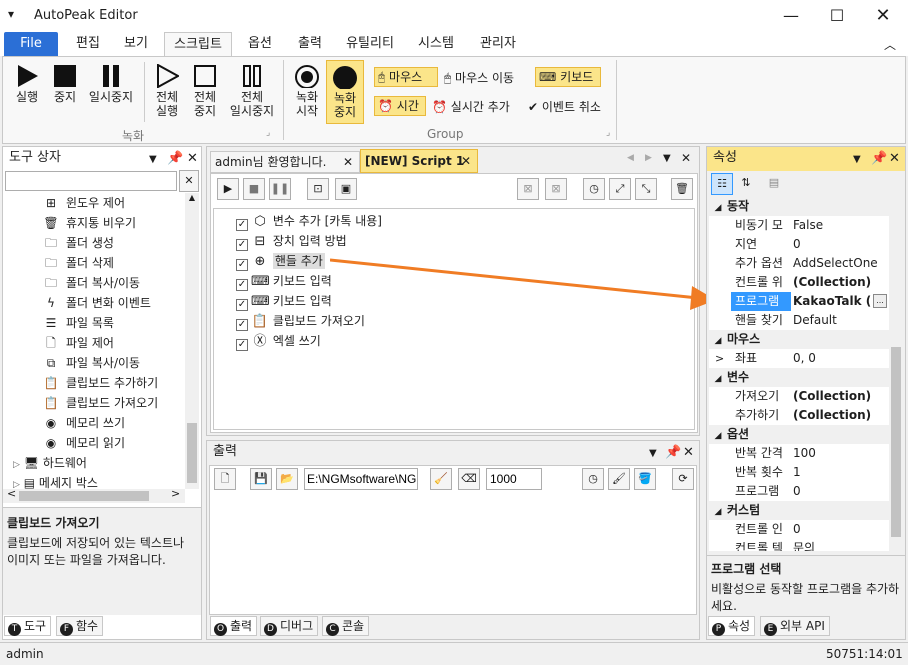 This screenshot has width=908, height=665. Describe the element at coordinates (307, 91) in the screenshot. I see `record-start-button: 녹화 시작` at that location.